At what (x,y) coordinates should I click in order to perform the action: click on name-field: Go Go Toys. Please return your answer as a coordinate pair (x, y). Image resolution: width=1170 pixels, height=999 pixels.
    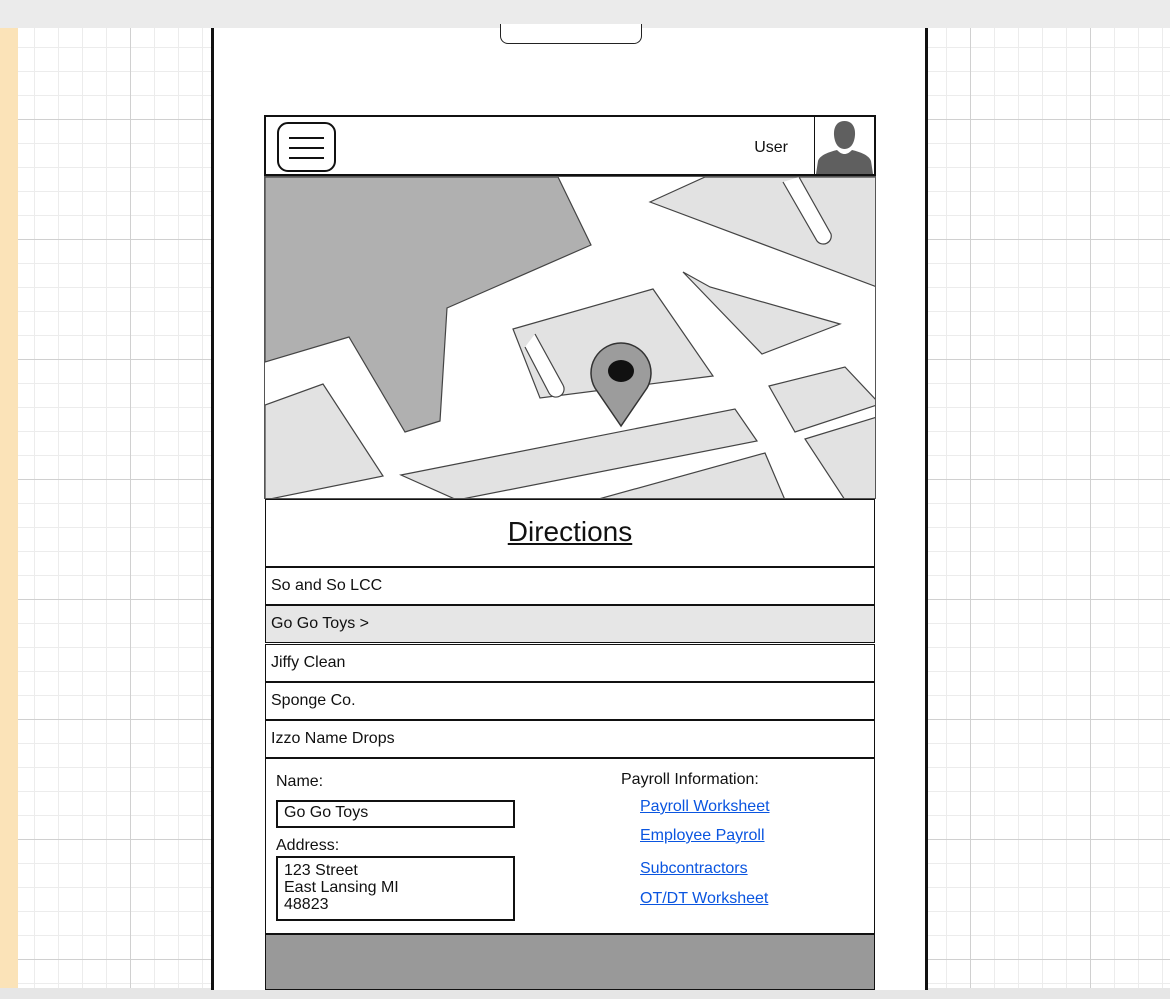
    Looking at the image, I should click on (395, 814).